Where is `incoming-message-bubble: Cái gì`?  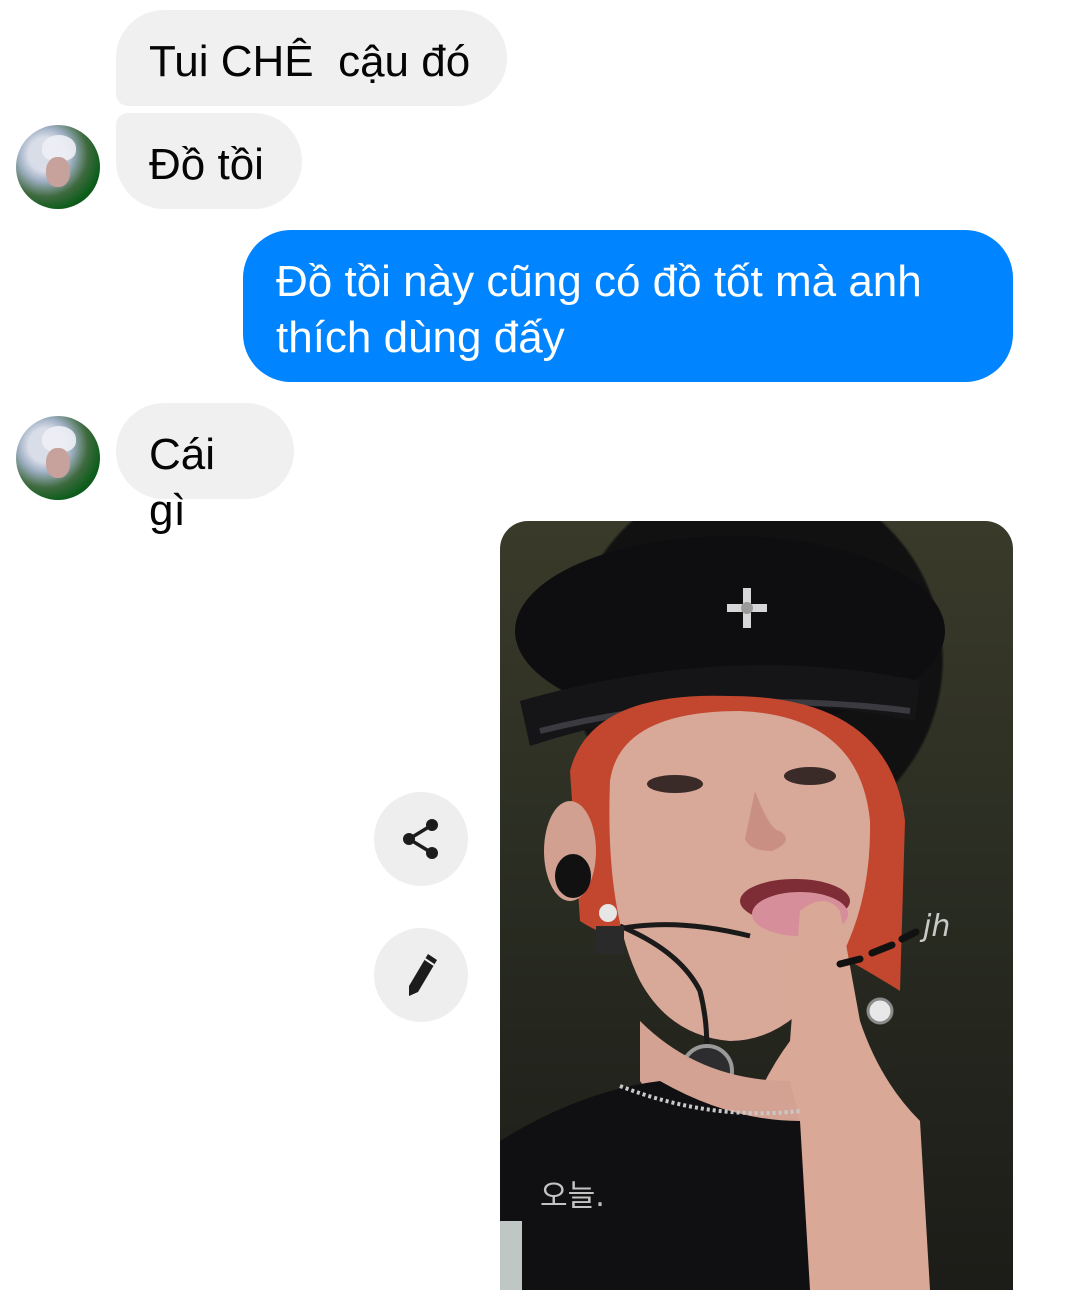
incoming-message-bubble: Cái gì is located at coordinates (205, 469).